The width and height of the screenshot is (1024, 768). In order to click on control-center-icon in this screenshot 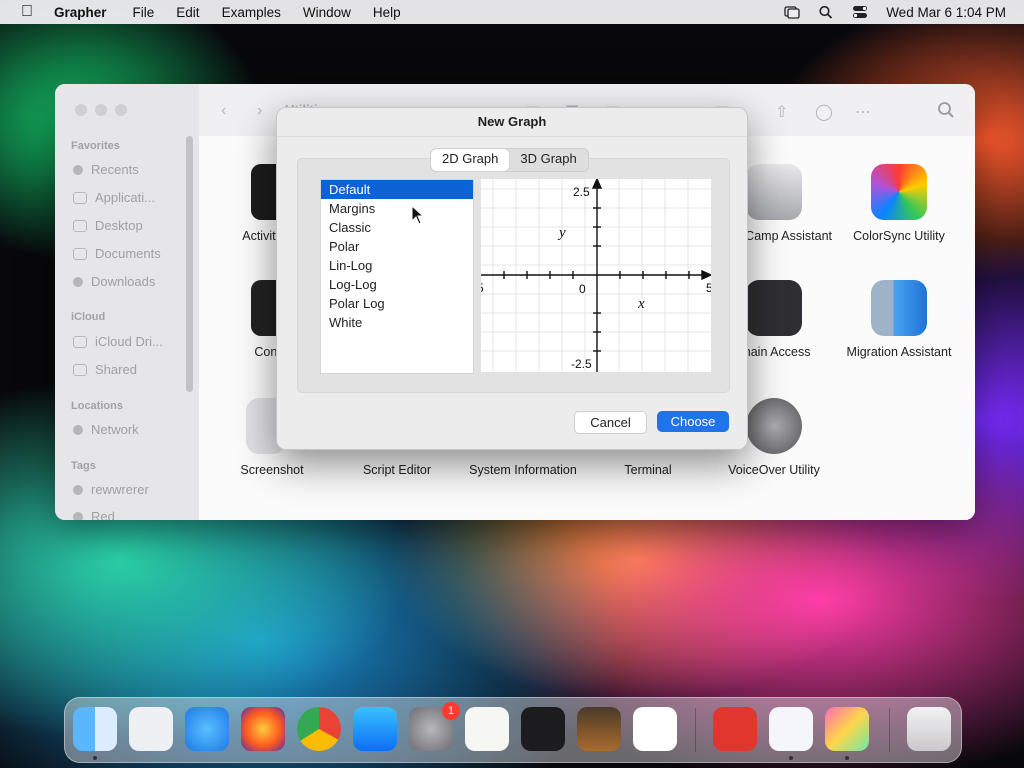, I will do `click(860, 12)`.